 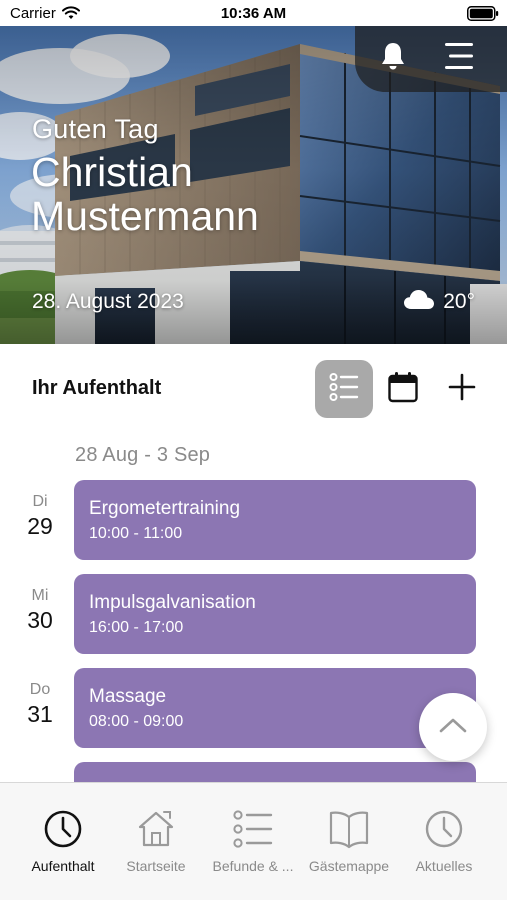 I want to click on entry-day: 29, so click(x=40, y=526).